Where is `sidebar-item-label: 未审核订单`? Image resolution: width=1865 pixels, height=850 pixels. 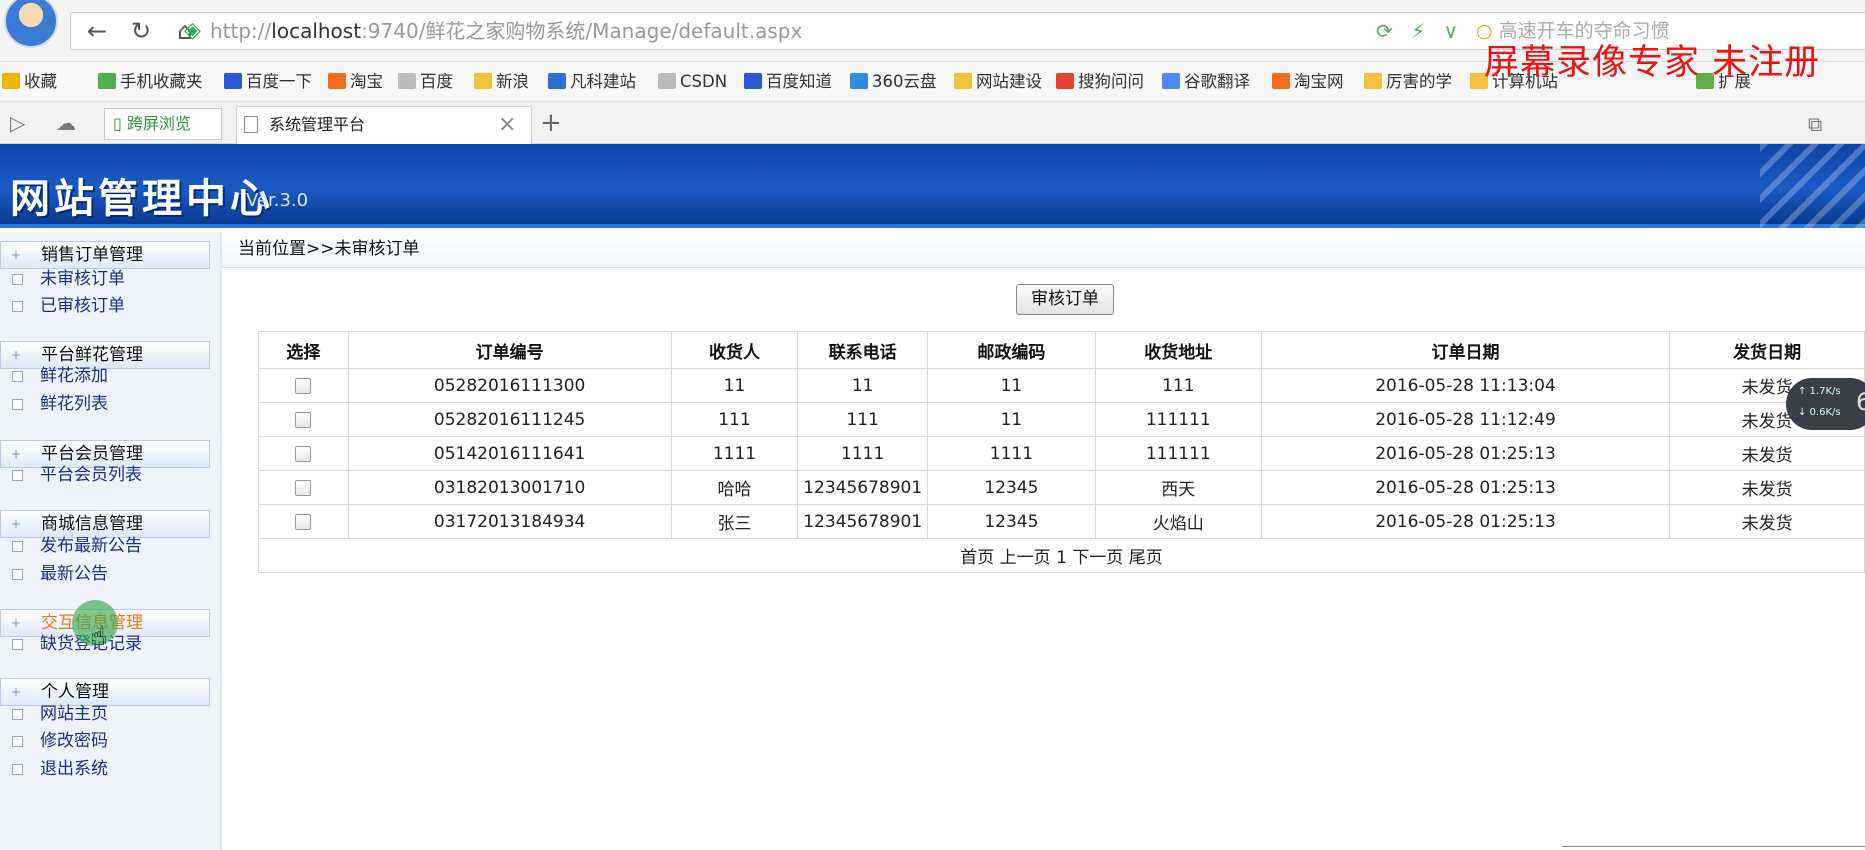
sidebar-item-label: 未审核订单 is located at coordinates (82, 279).